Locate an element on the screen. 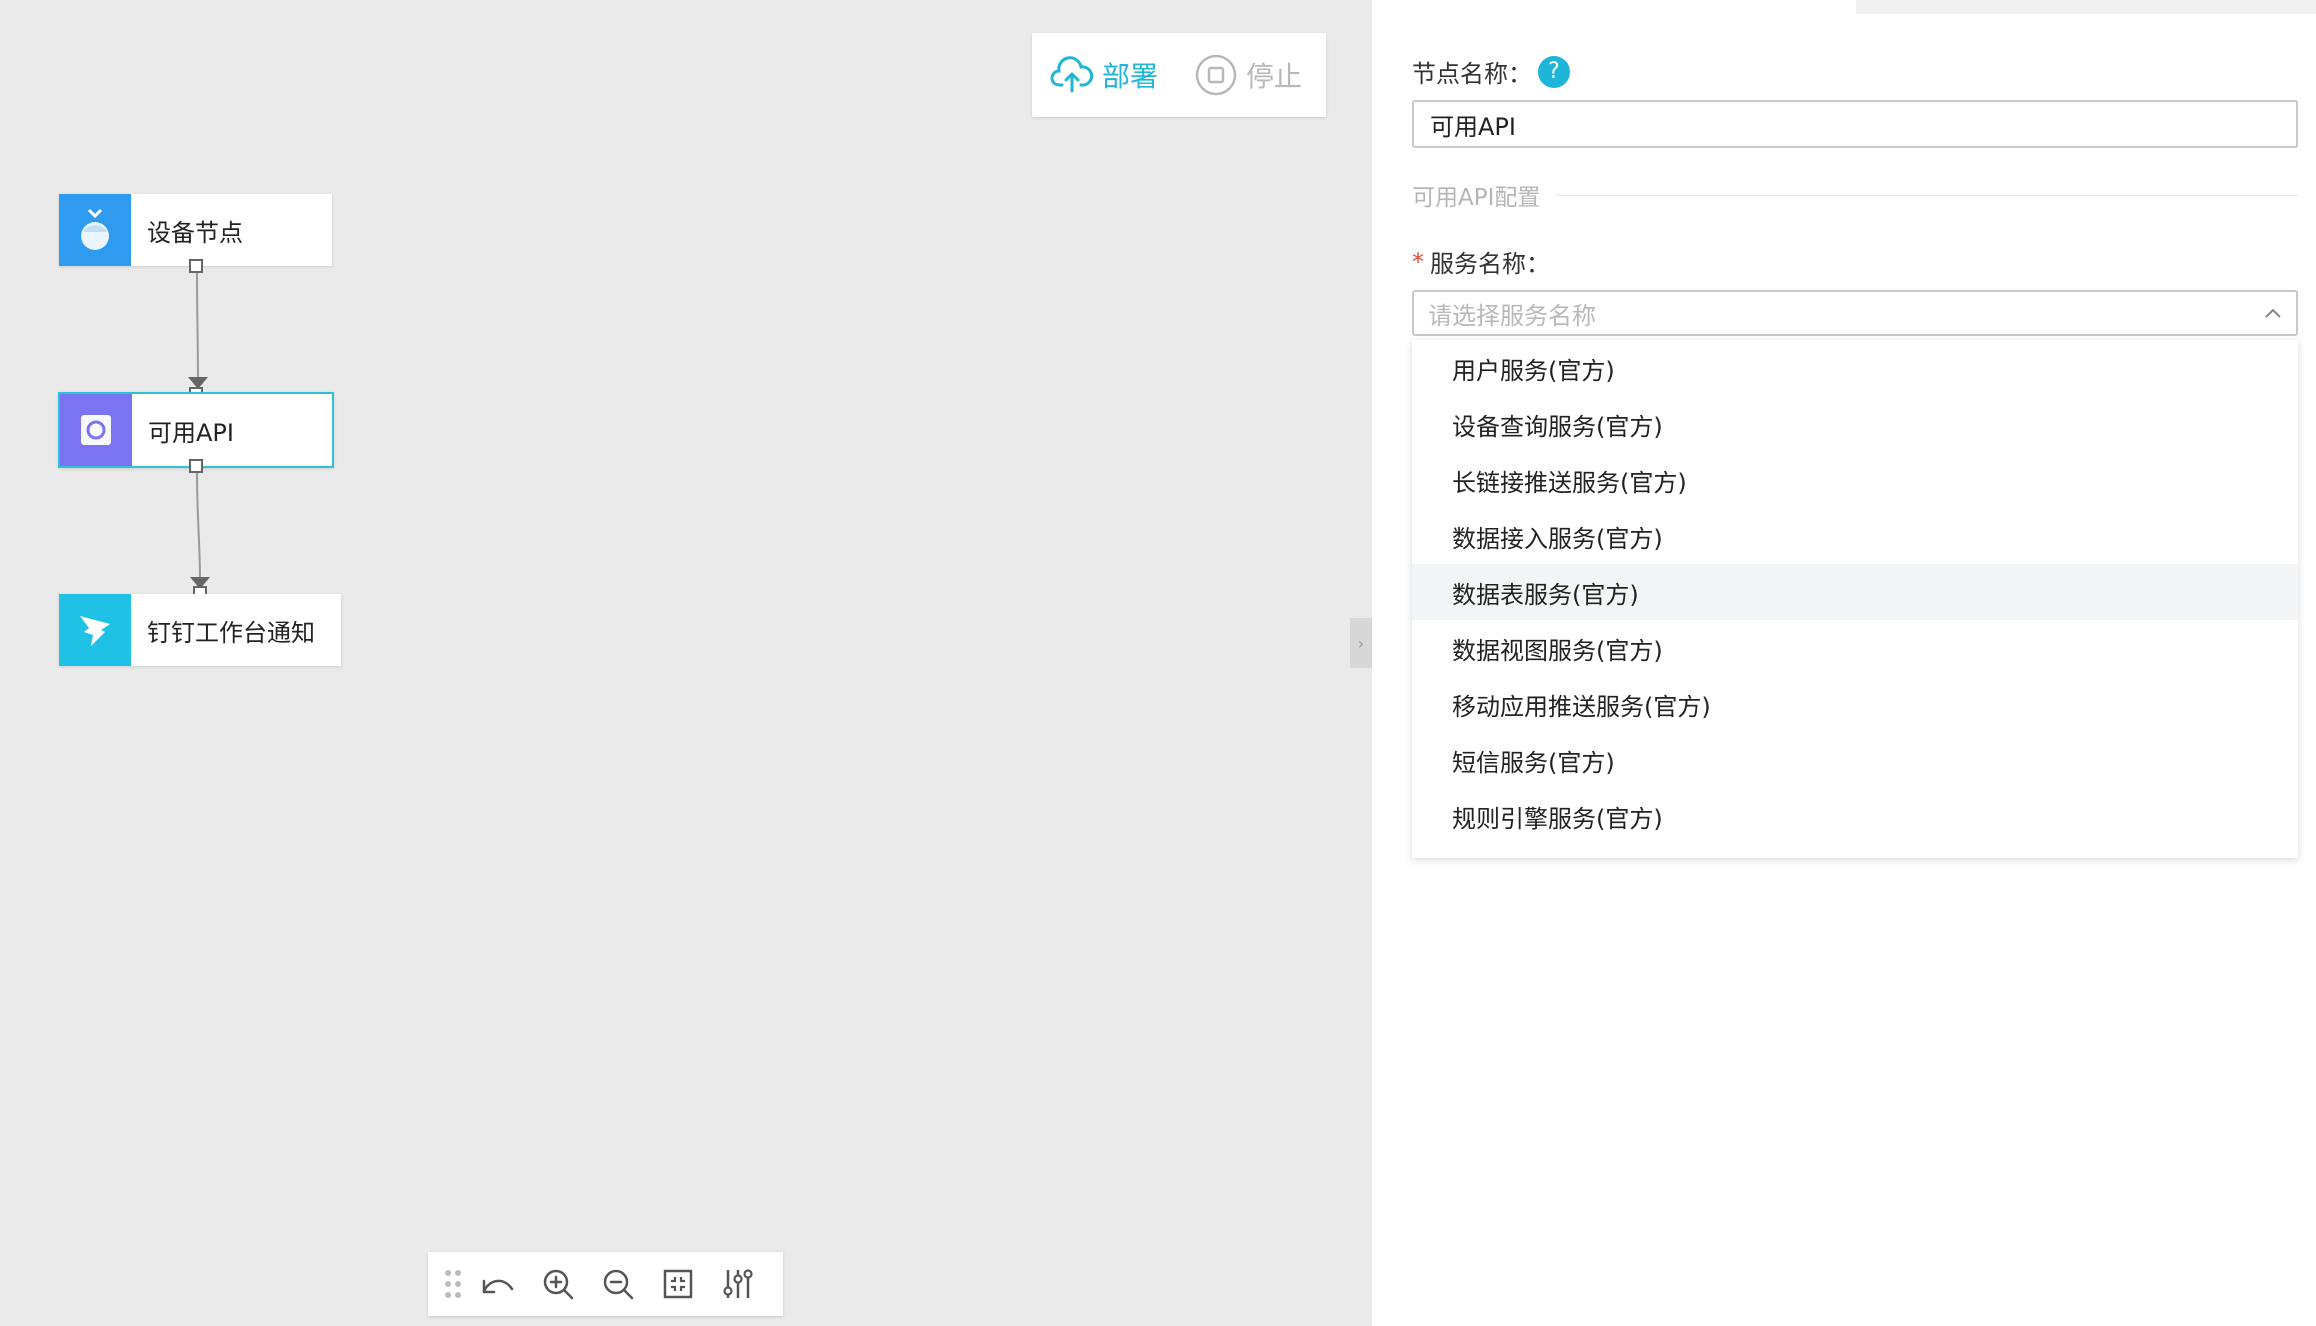 This screenshot has height=1326, width=2316. section-divider: 可用API配置 is located at coordinates (1855, 195).